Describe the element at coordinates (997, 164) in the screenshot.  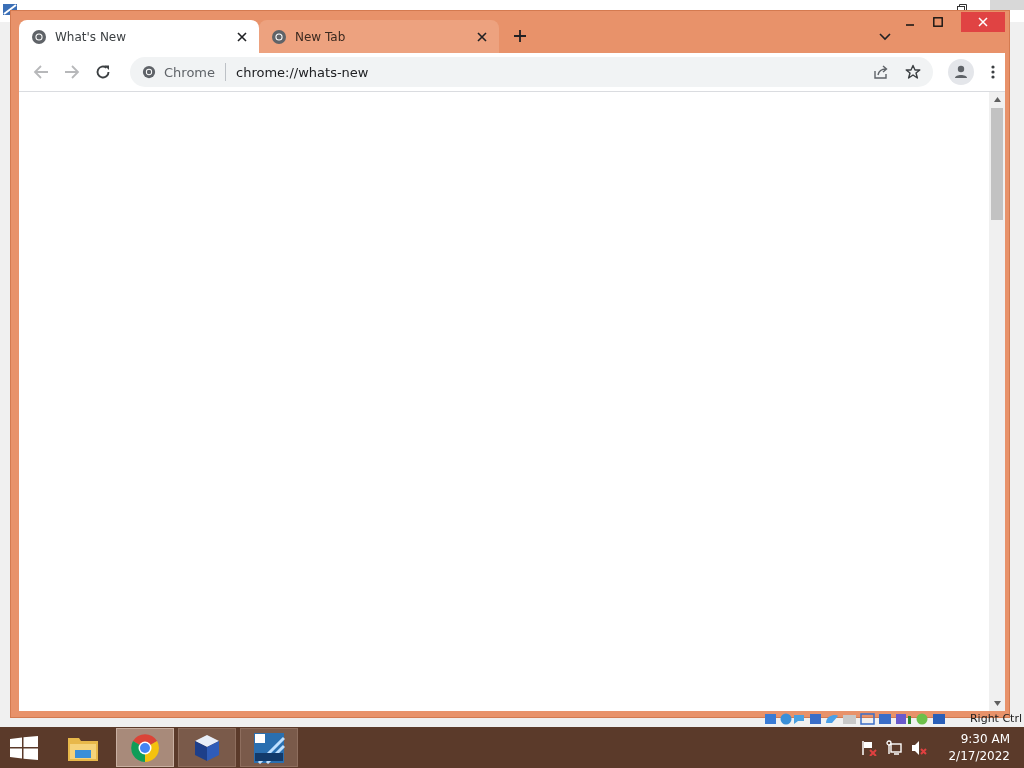
I see `scrollbar-thumb` at that location.